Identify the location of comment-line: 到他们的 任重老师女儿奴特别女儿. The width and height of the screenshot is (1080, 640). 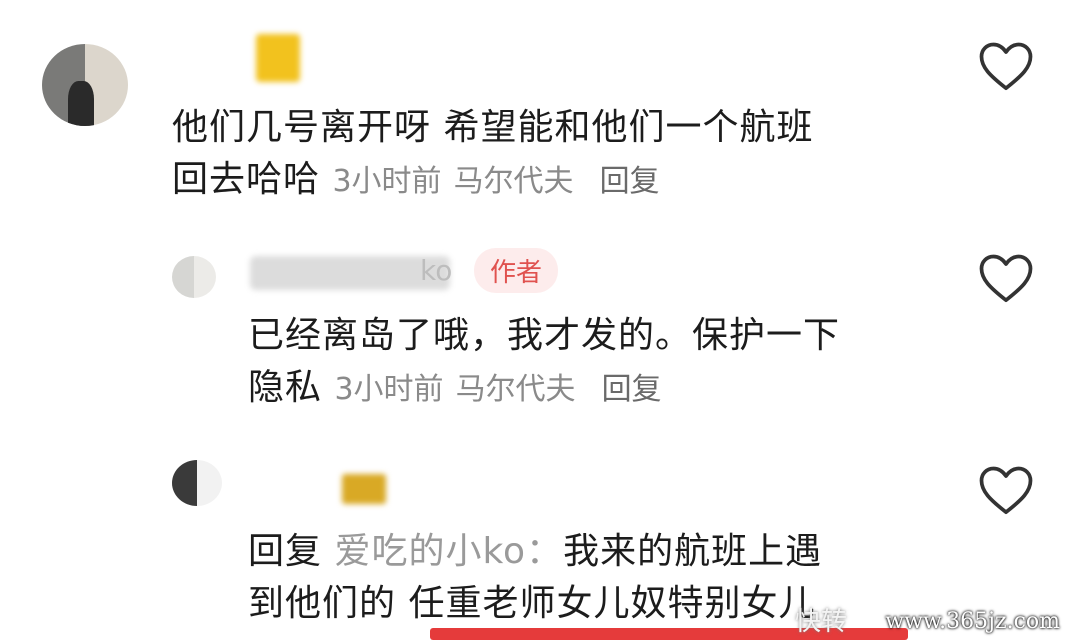
(532, 603).